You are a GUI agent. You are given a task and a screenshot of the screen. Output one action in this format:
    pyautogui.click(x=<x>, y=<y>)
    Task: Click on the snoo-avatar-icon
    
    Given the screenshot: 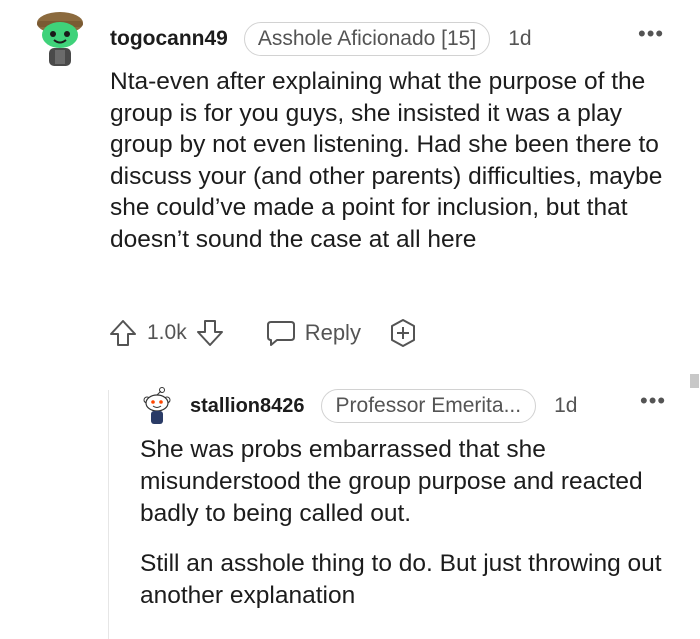 What is the action you would take?
    pyautogui.click(x=157, y=406)
    